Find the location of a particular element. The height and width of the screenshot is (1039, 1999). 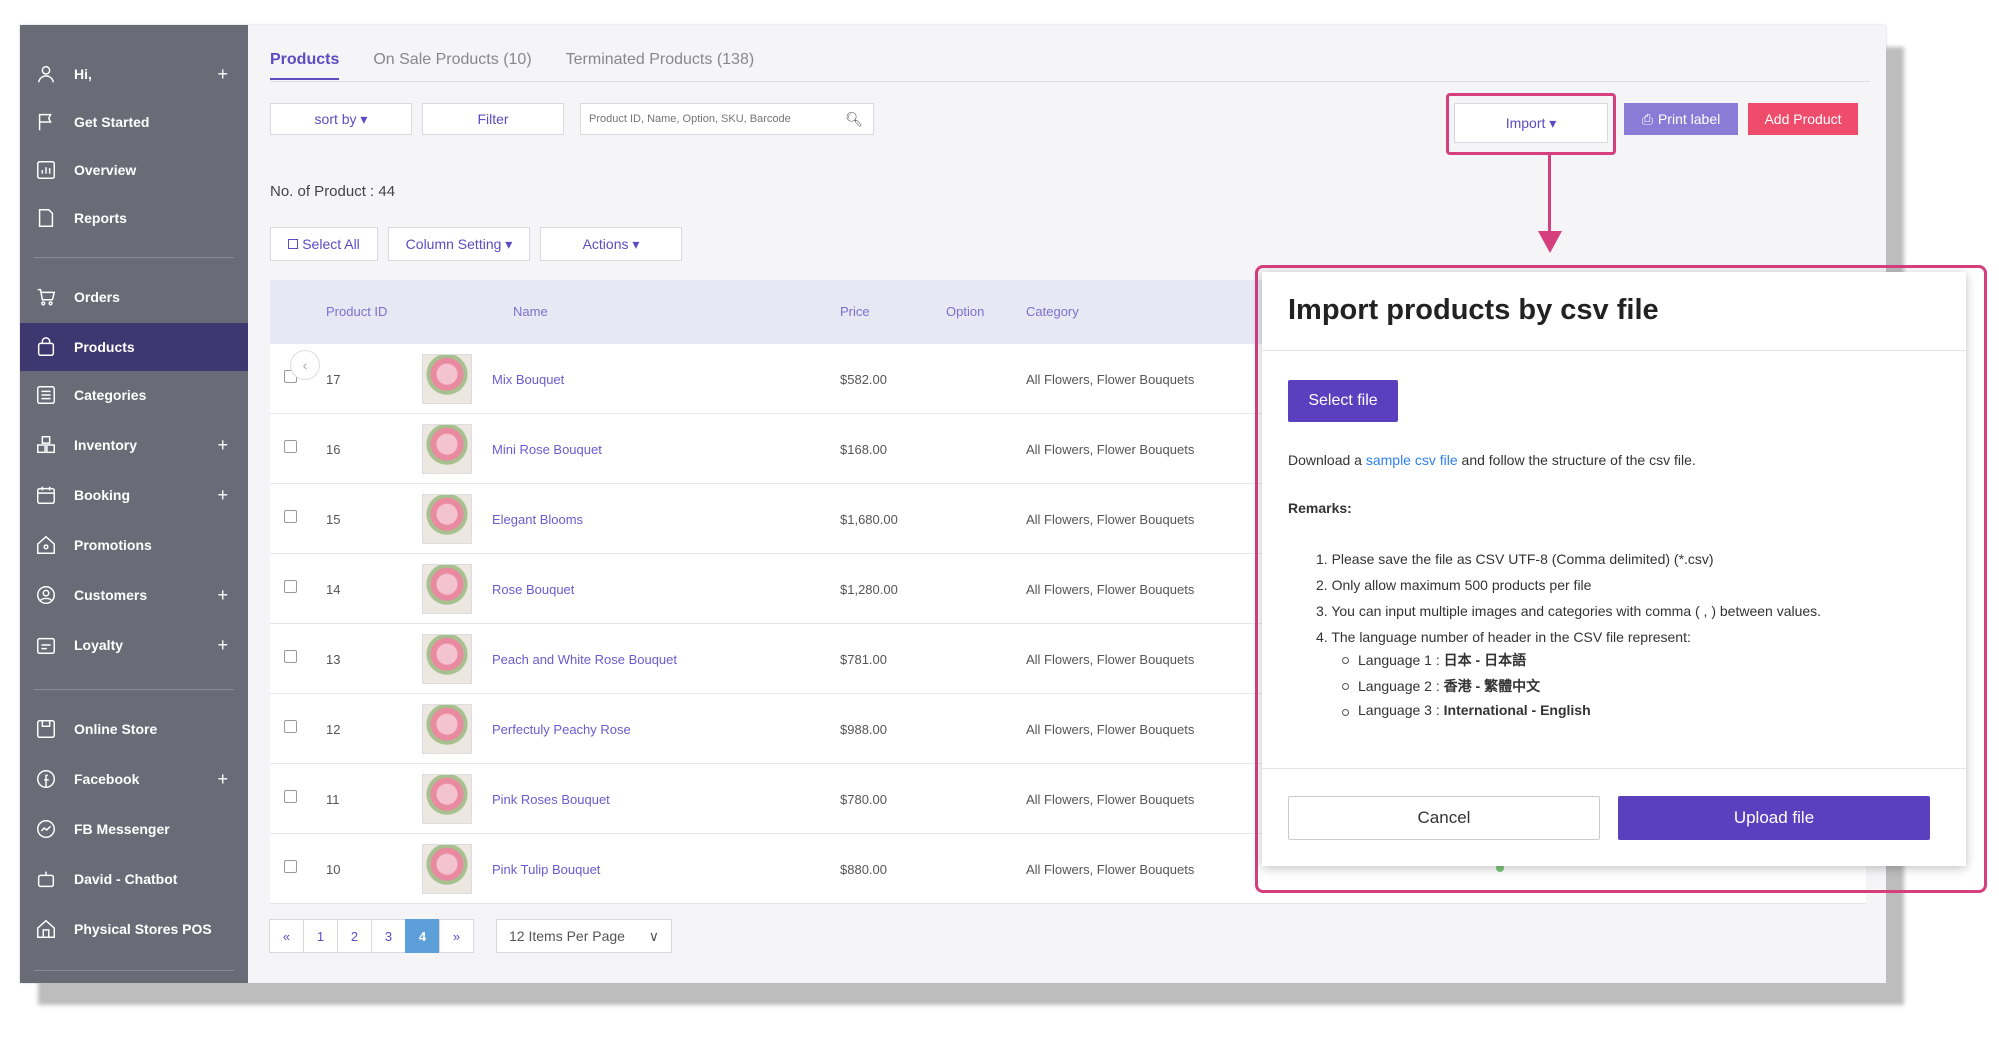

column-setting-dropdown: Column Setting ▾ is located at coordinates (459, 244).